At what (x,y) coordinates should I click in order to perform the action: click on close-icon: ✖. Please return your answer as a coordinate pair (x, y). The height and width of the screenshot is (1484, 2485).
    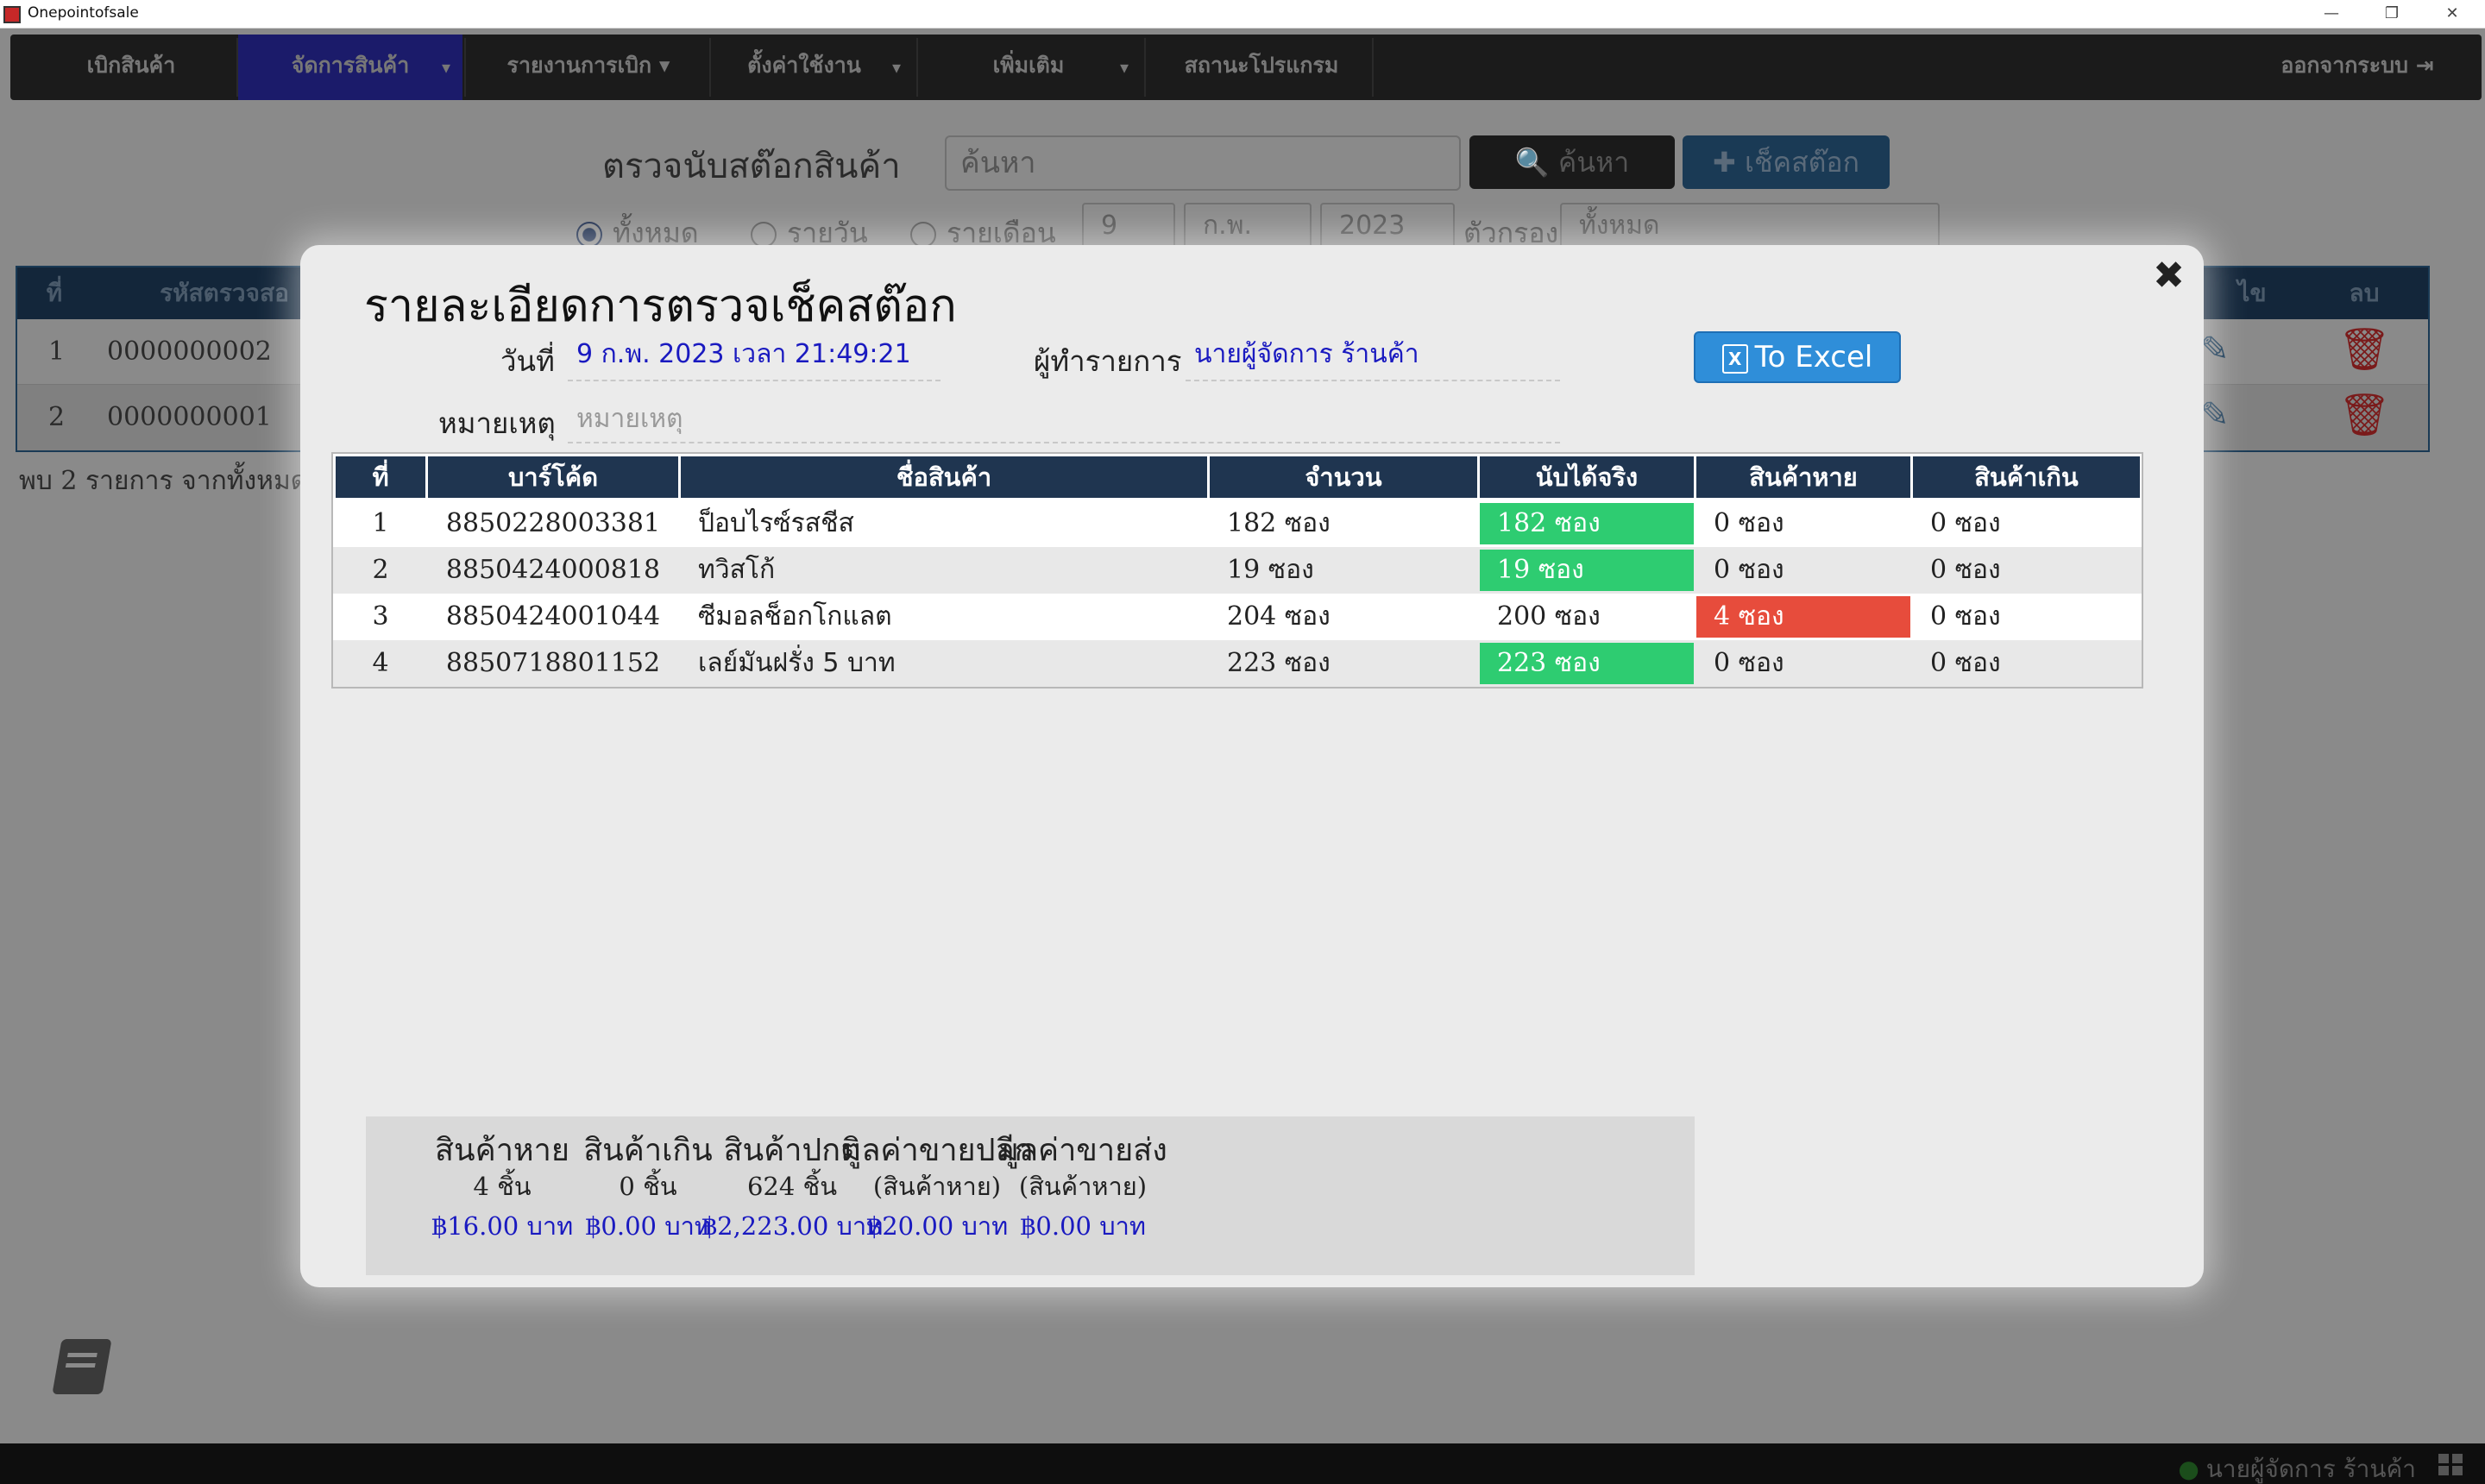
    Looking at the image, I should click on (2169, 276).